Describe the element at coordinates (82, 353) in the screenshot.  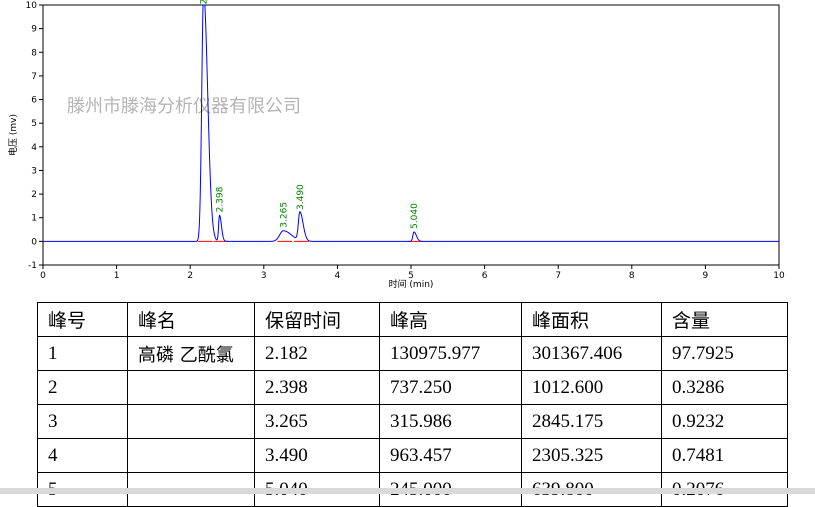
I see `cell-peak-no: 1` at that location.